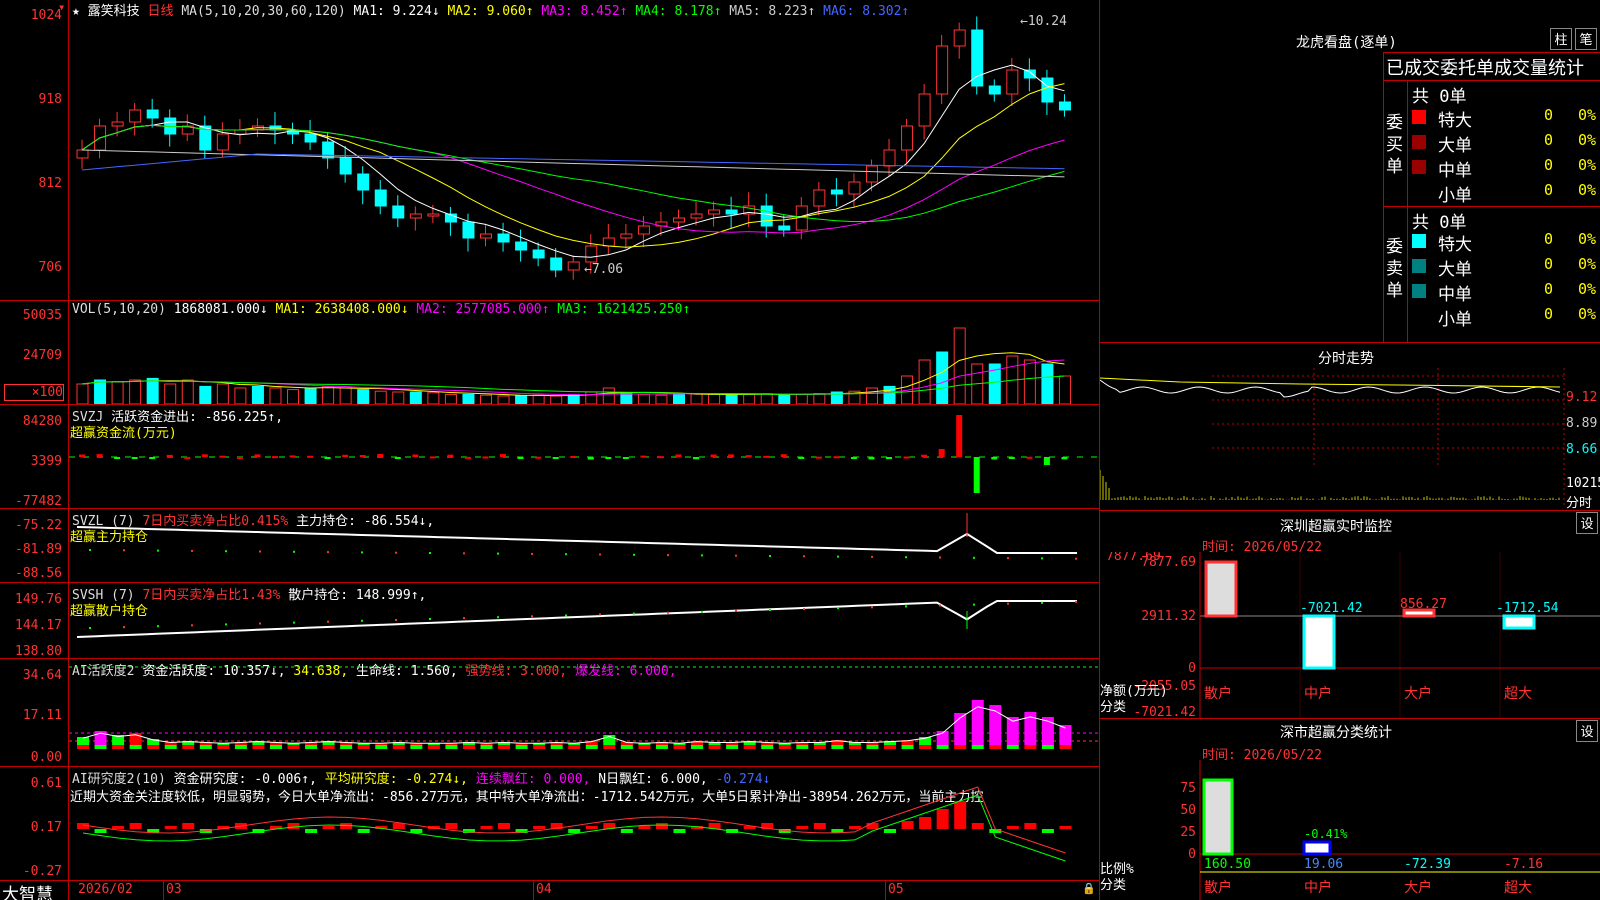 Image resolution: width=1600 pixels, height=900 pixels. What do you see at coordinates (1188, 832) in the screenshot?
I see `class-y-tick: 25` at bounding box center [1188, 832].